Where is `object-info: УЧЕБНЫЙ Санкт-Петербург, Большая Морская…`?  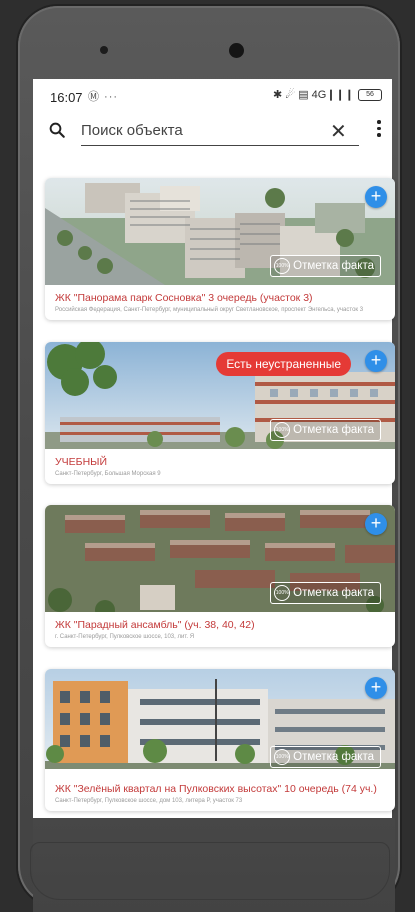 object-info: УЧЕБНЫЙ Санкт-Петербург, Большая Морская… is located at coordinates (220, 466).